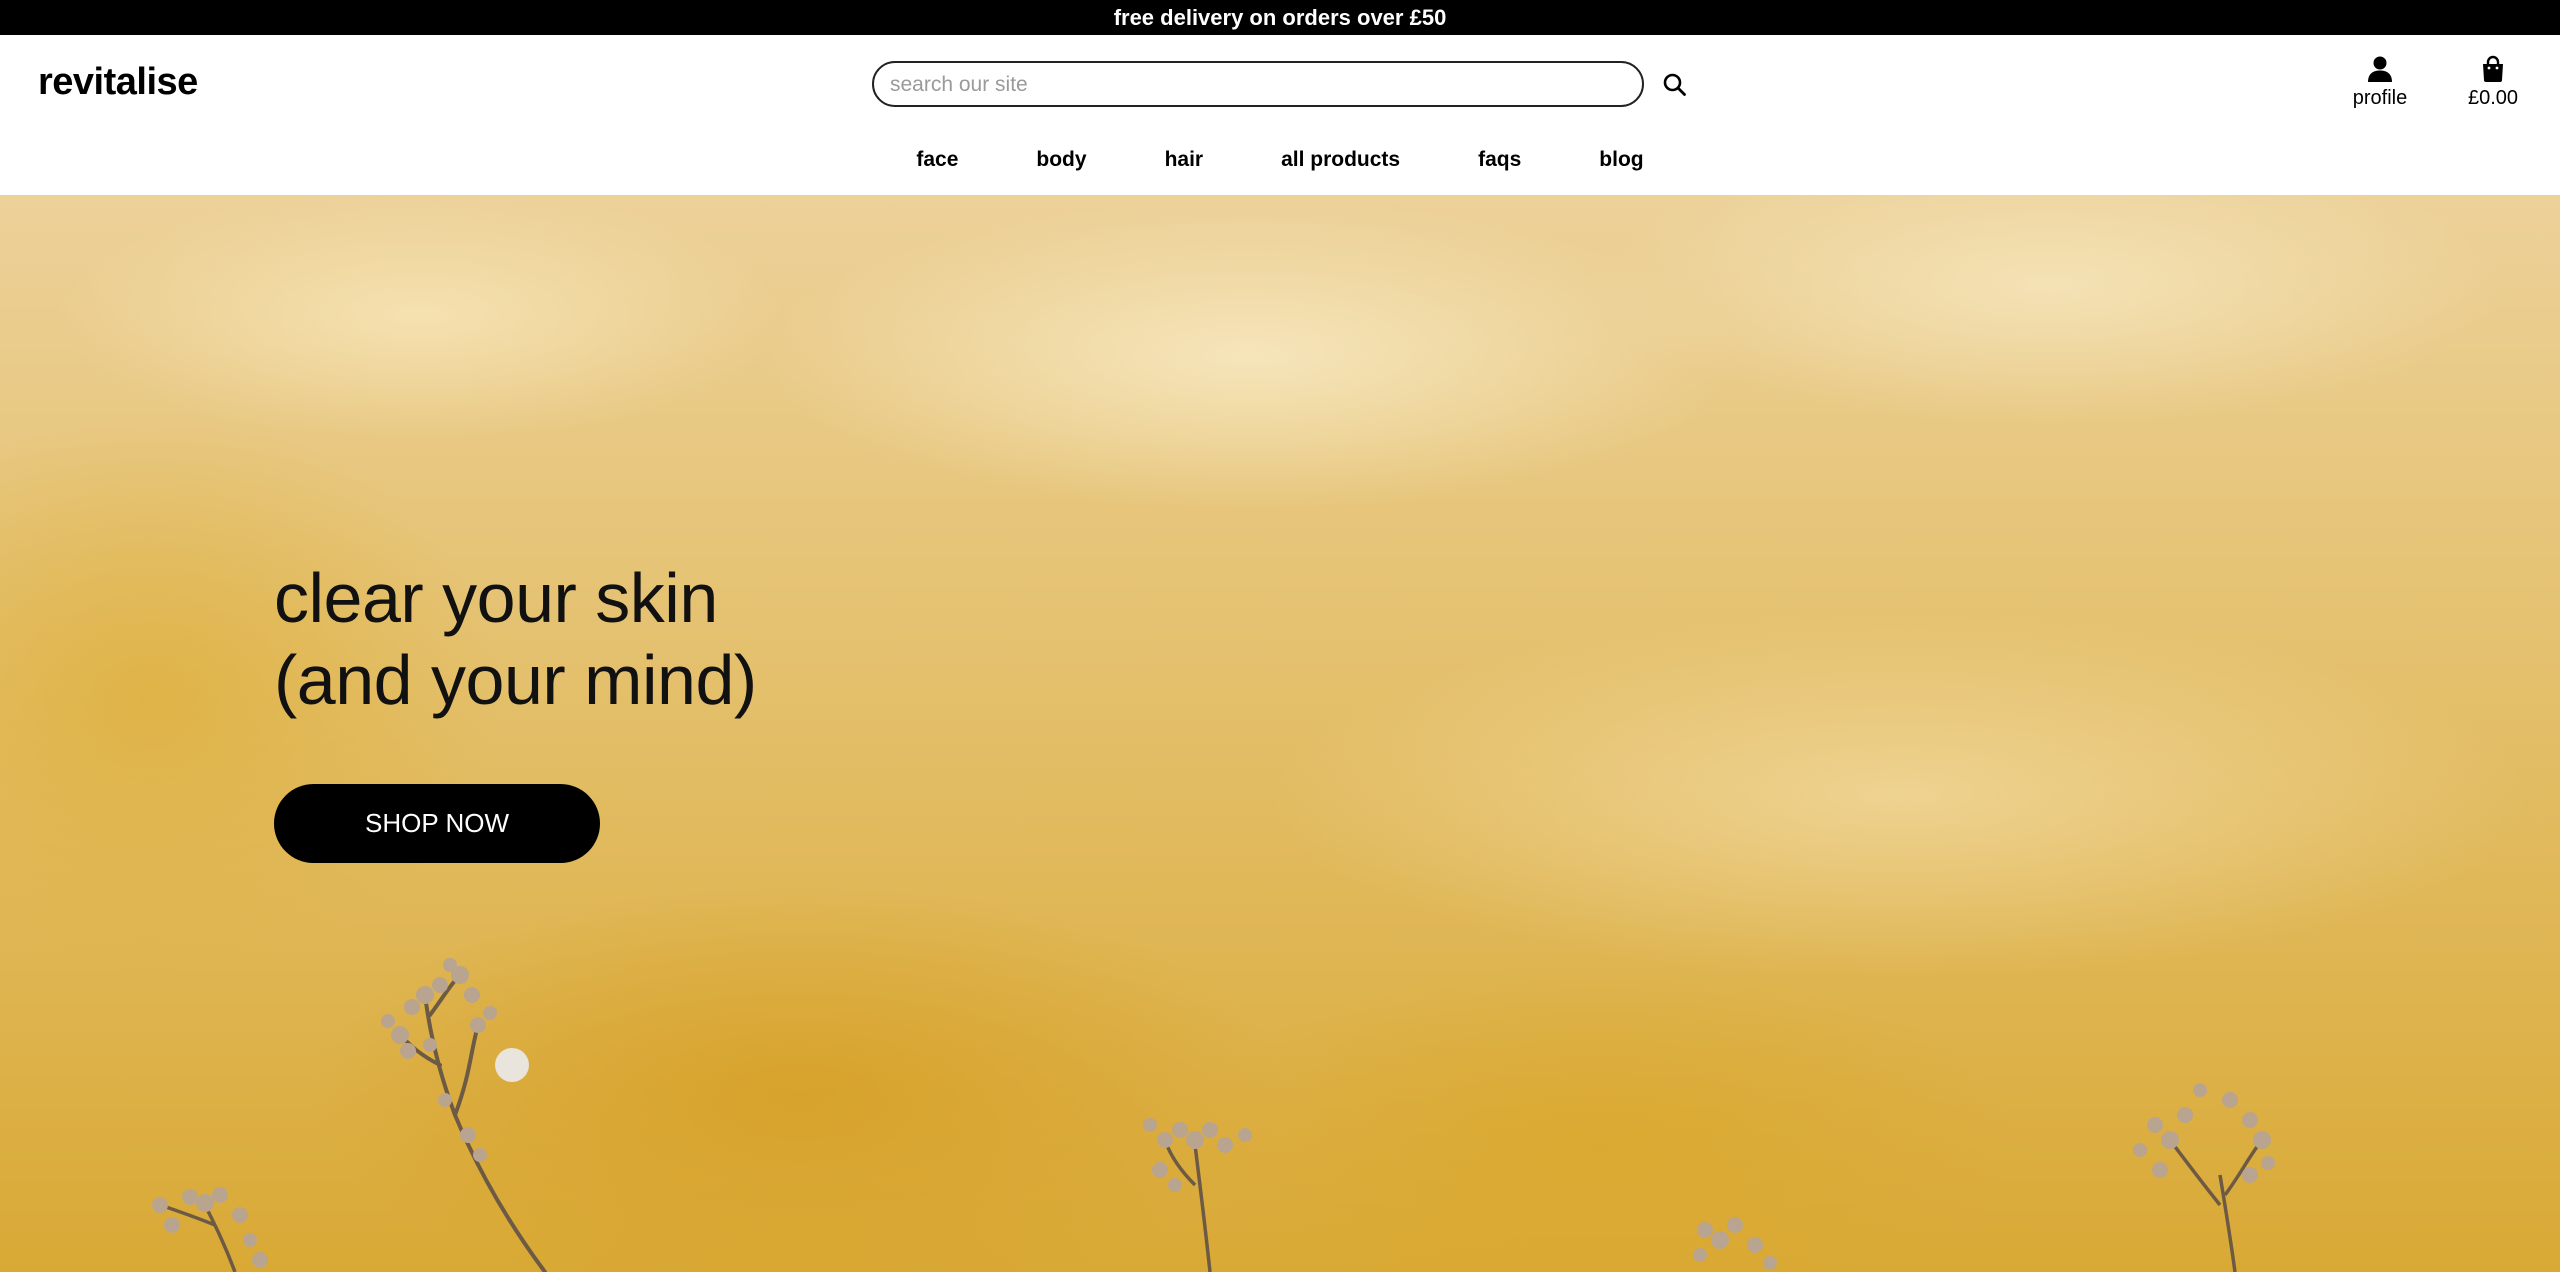 The image size is (2560, 1272). I want to click on announcement-bar: free delivery on orders over £50, so click(1280, 17).